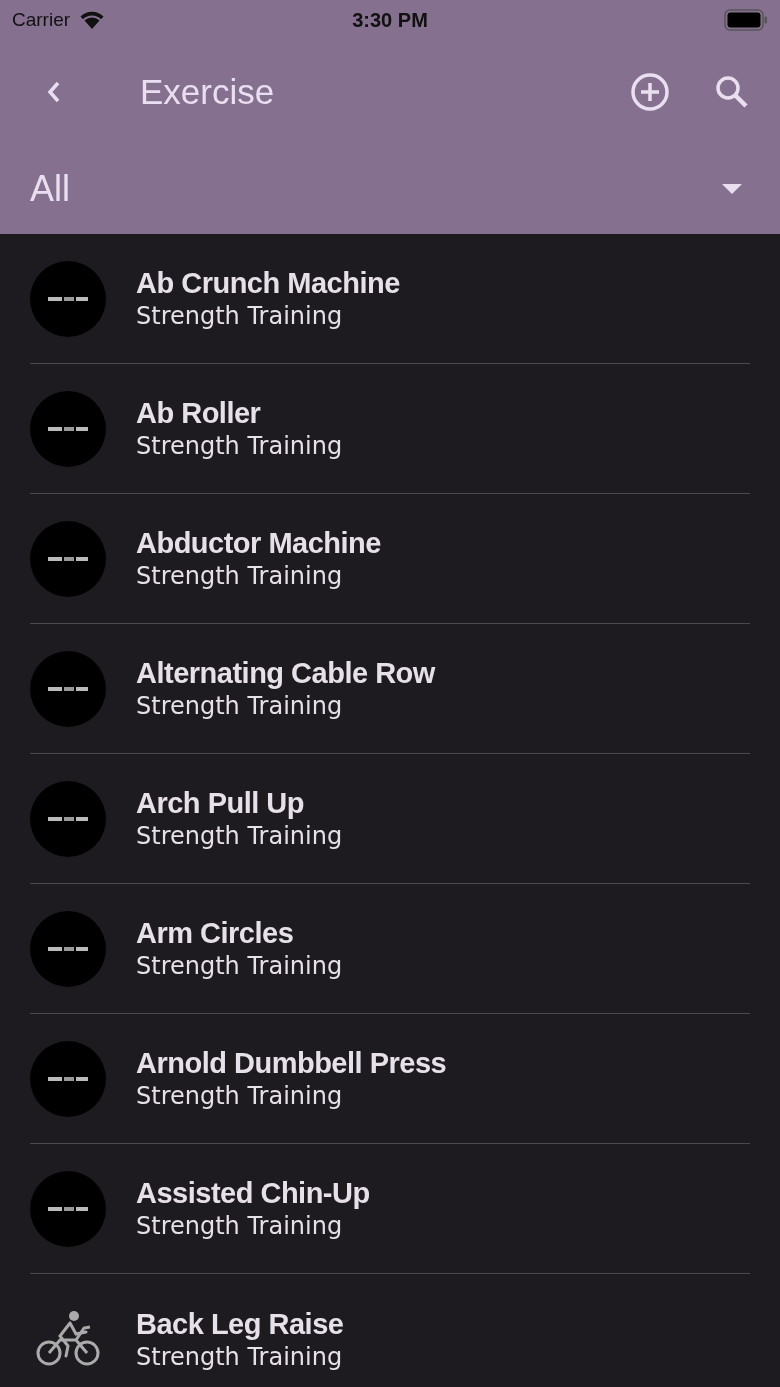 This screenshot has height=1387, width=780. I want to click on exercise-name: Abductor Machine, so click(258, 543).